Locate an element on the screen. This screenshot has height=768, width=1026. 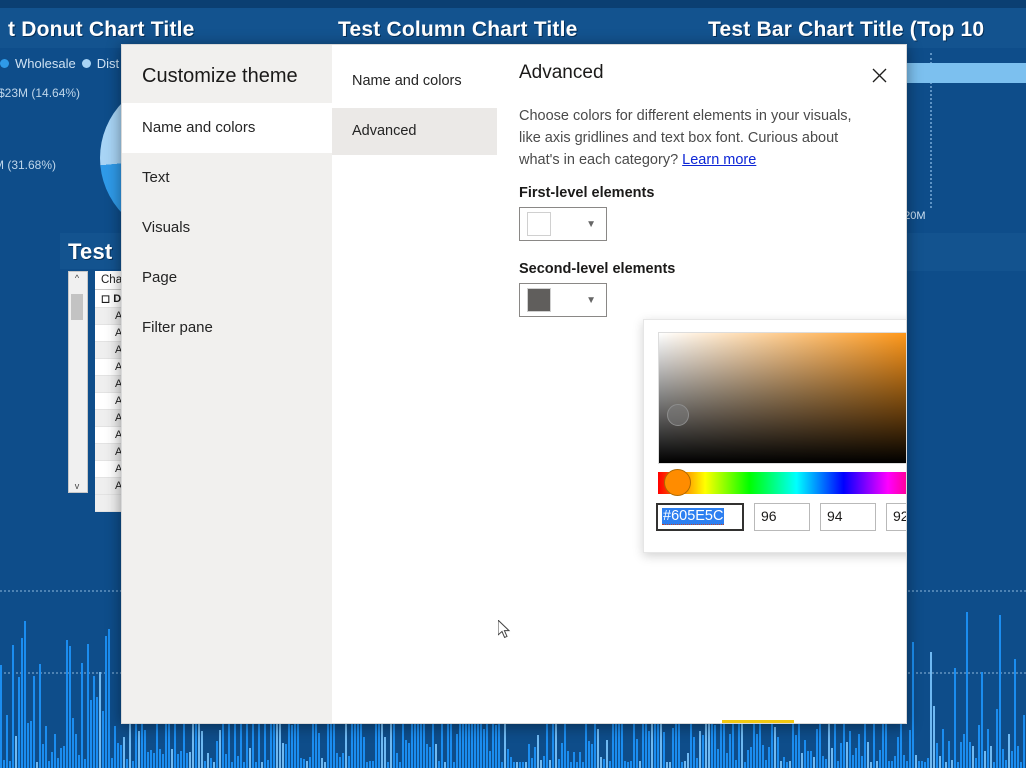
color-swatch-first-level is located at coordinates (539, 224).